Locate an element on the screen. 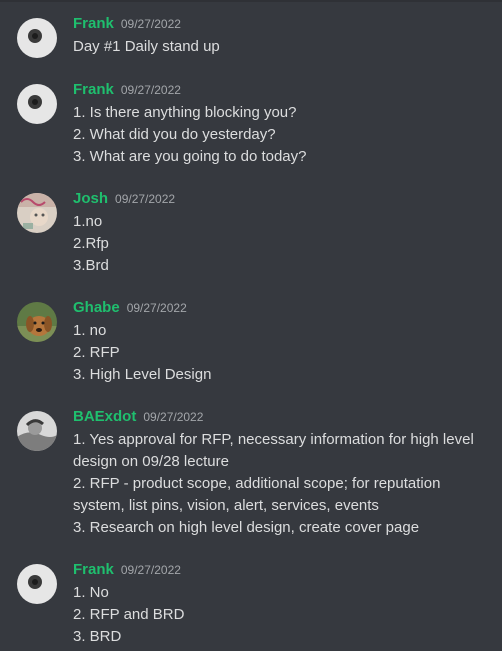  author-name: Josh is located at coordinates (90, 198).